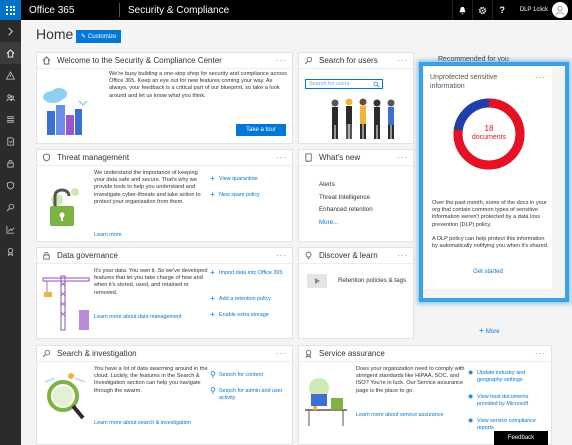  What do you see at coordinates (248, 273) in the screenshot?
I see `import-data-link: + Import data into Office 365` at bounding box center [248, 273].